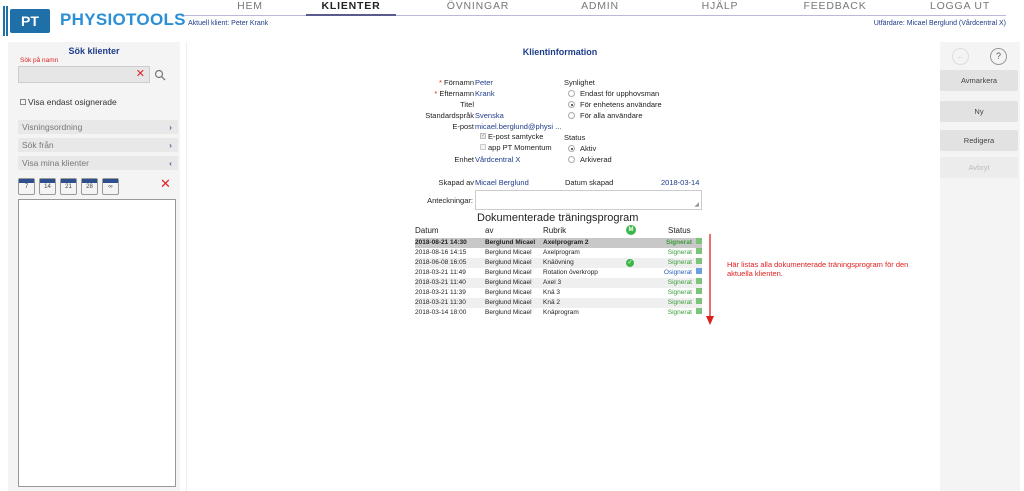 Image resolution: width=1024 pixels, height=491 pixels. I want to click on row-heading: Axel 3, so click(552, 282).